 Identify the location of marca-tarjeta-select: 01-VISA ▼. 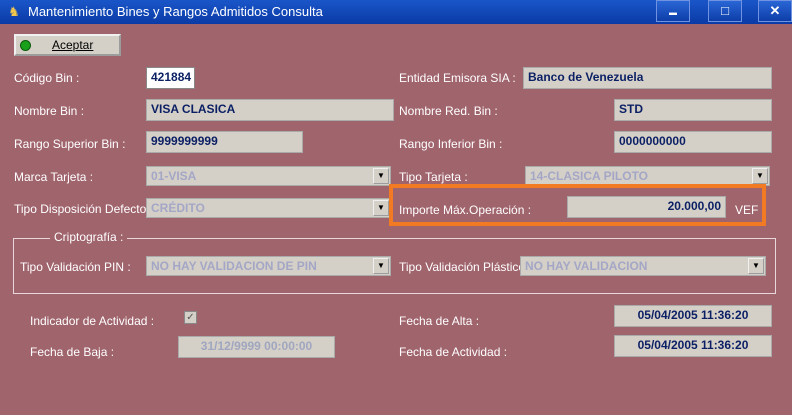
(268, 176).